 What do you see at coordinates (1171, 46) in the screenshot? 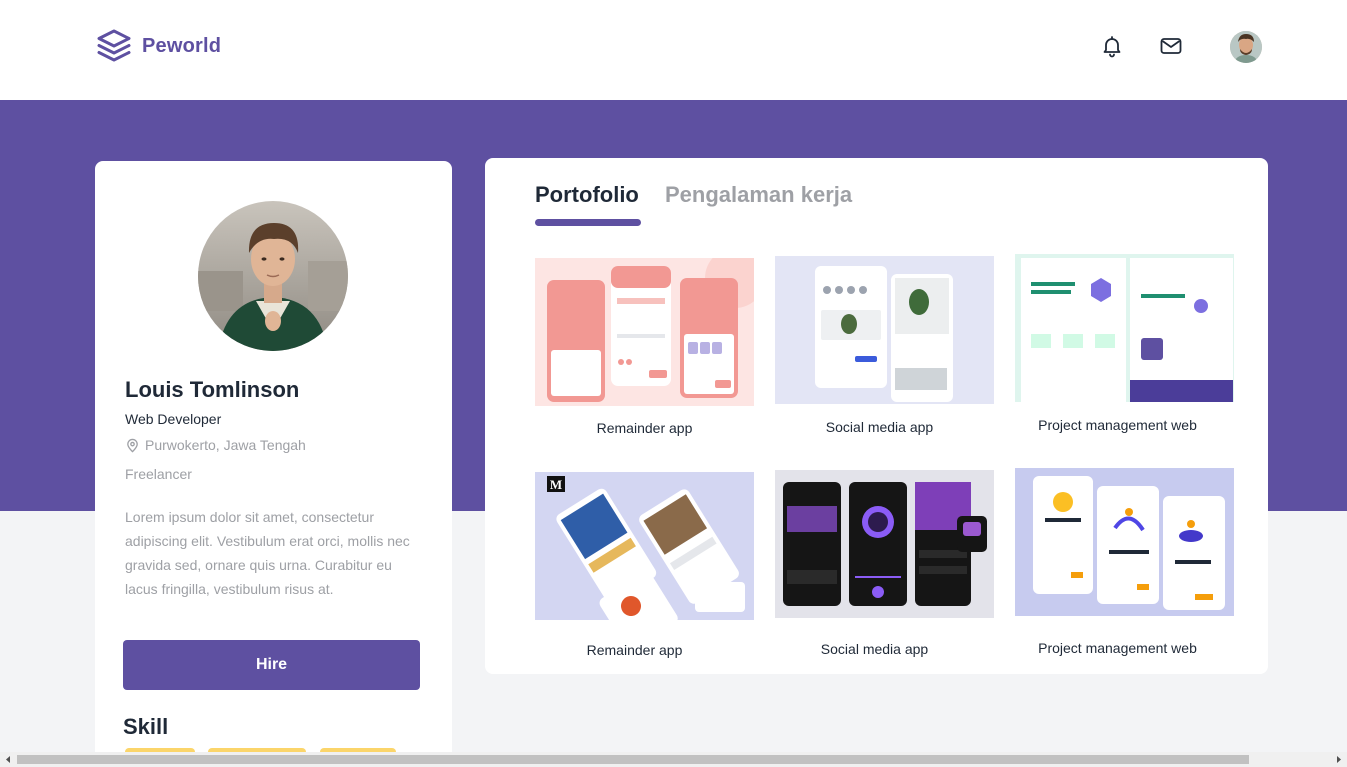
I see `mail-icon` at bounding box center [1171, 46].